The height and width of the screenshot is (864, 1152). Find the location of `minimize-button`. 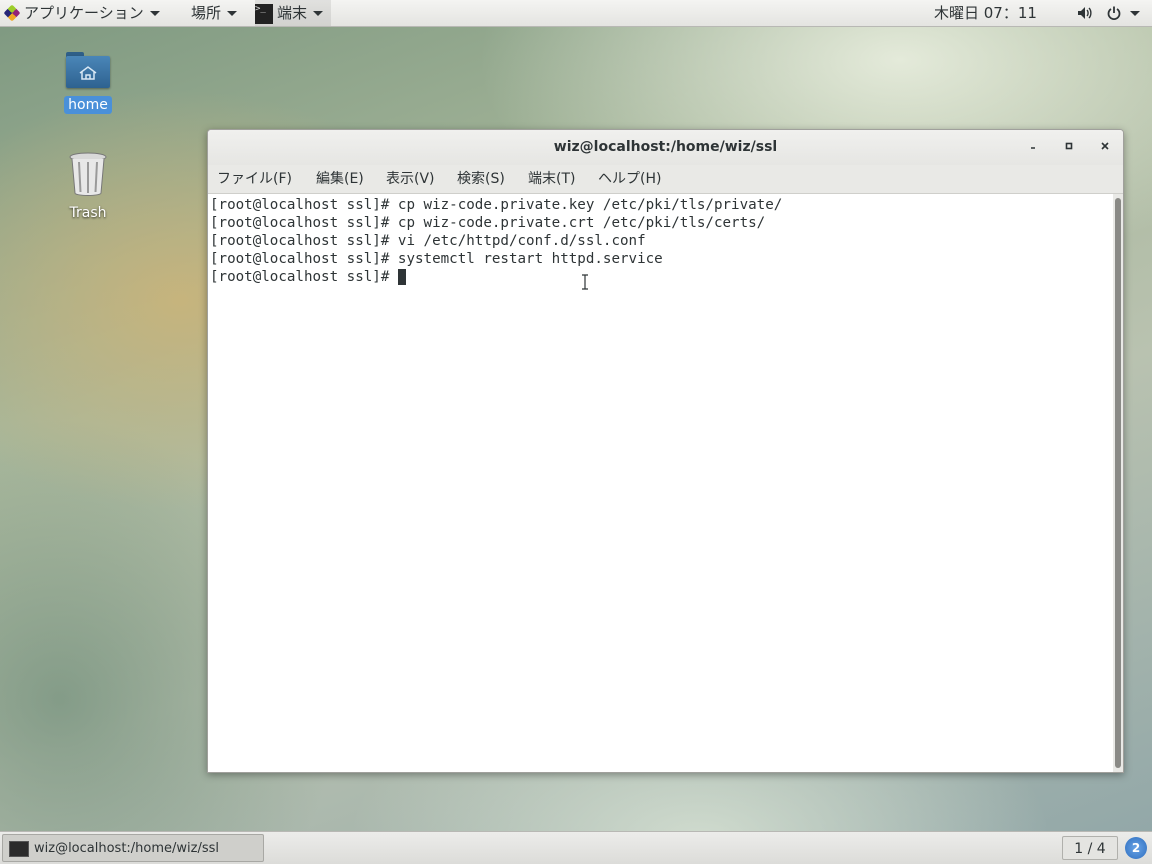

minimize-button is located at coordinates (1033, 147).